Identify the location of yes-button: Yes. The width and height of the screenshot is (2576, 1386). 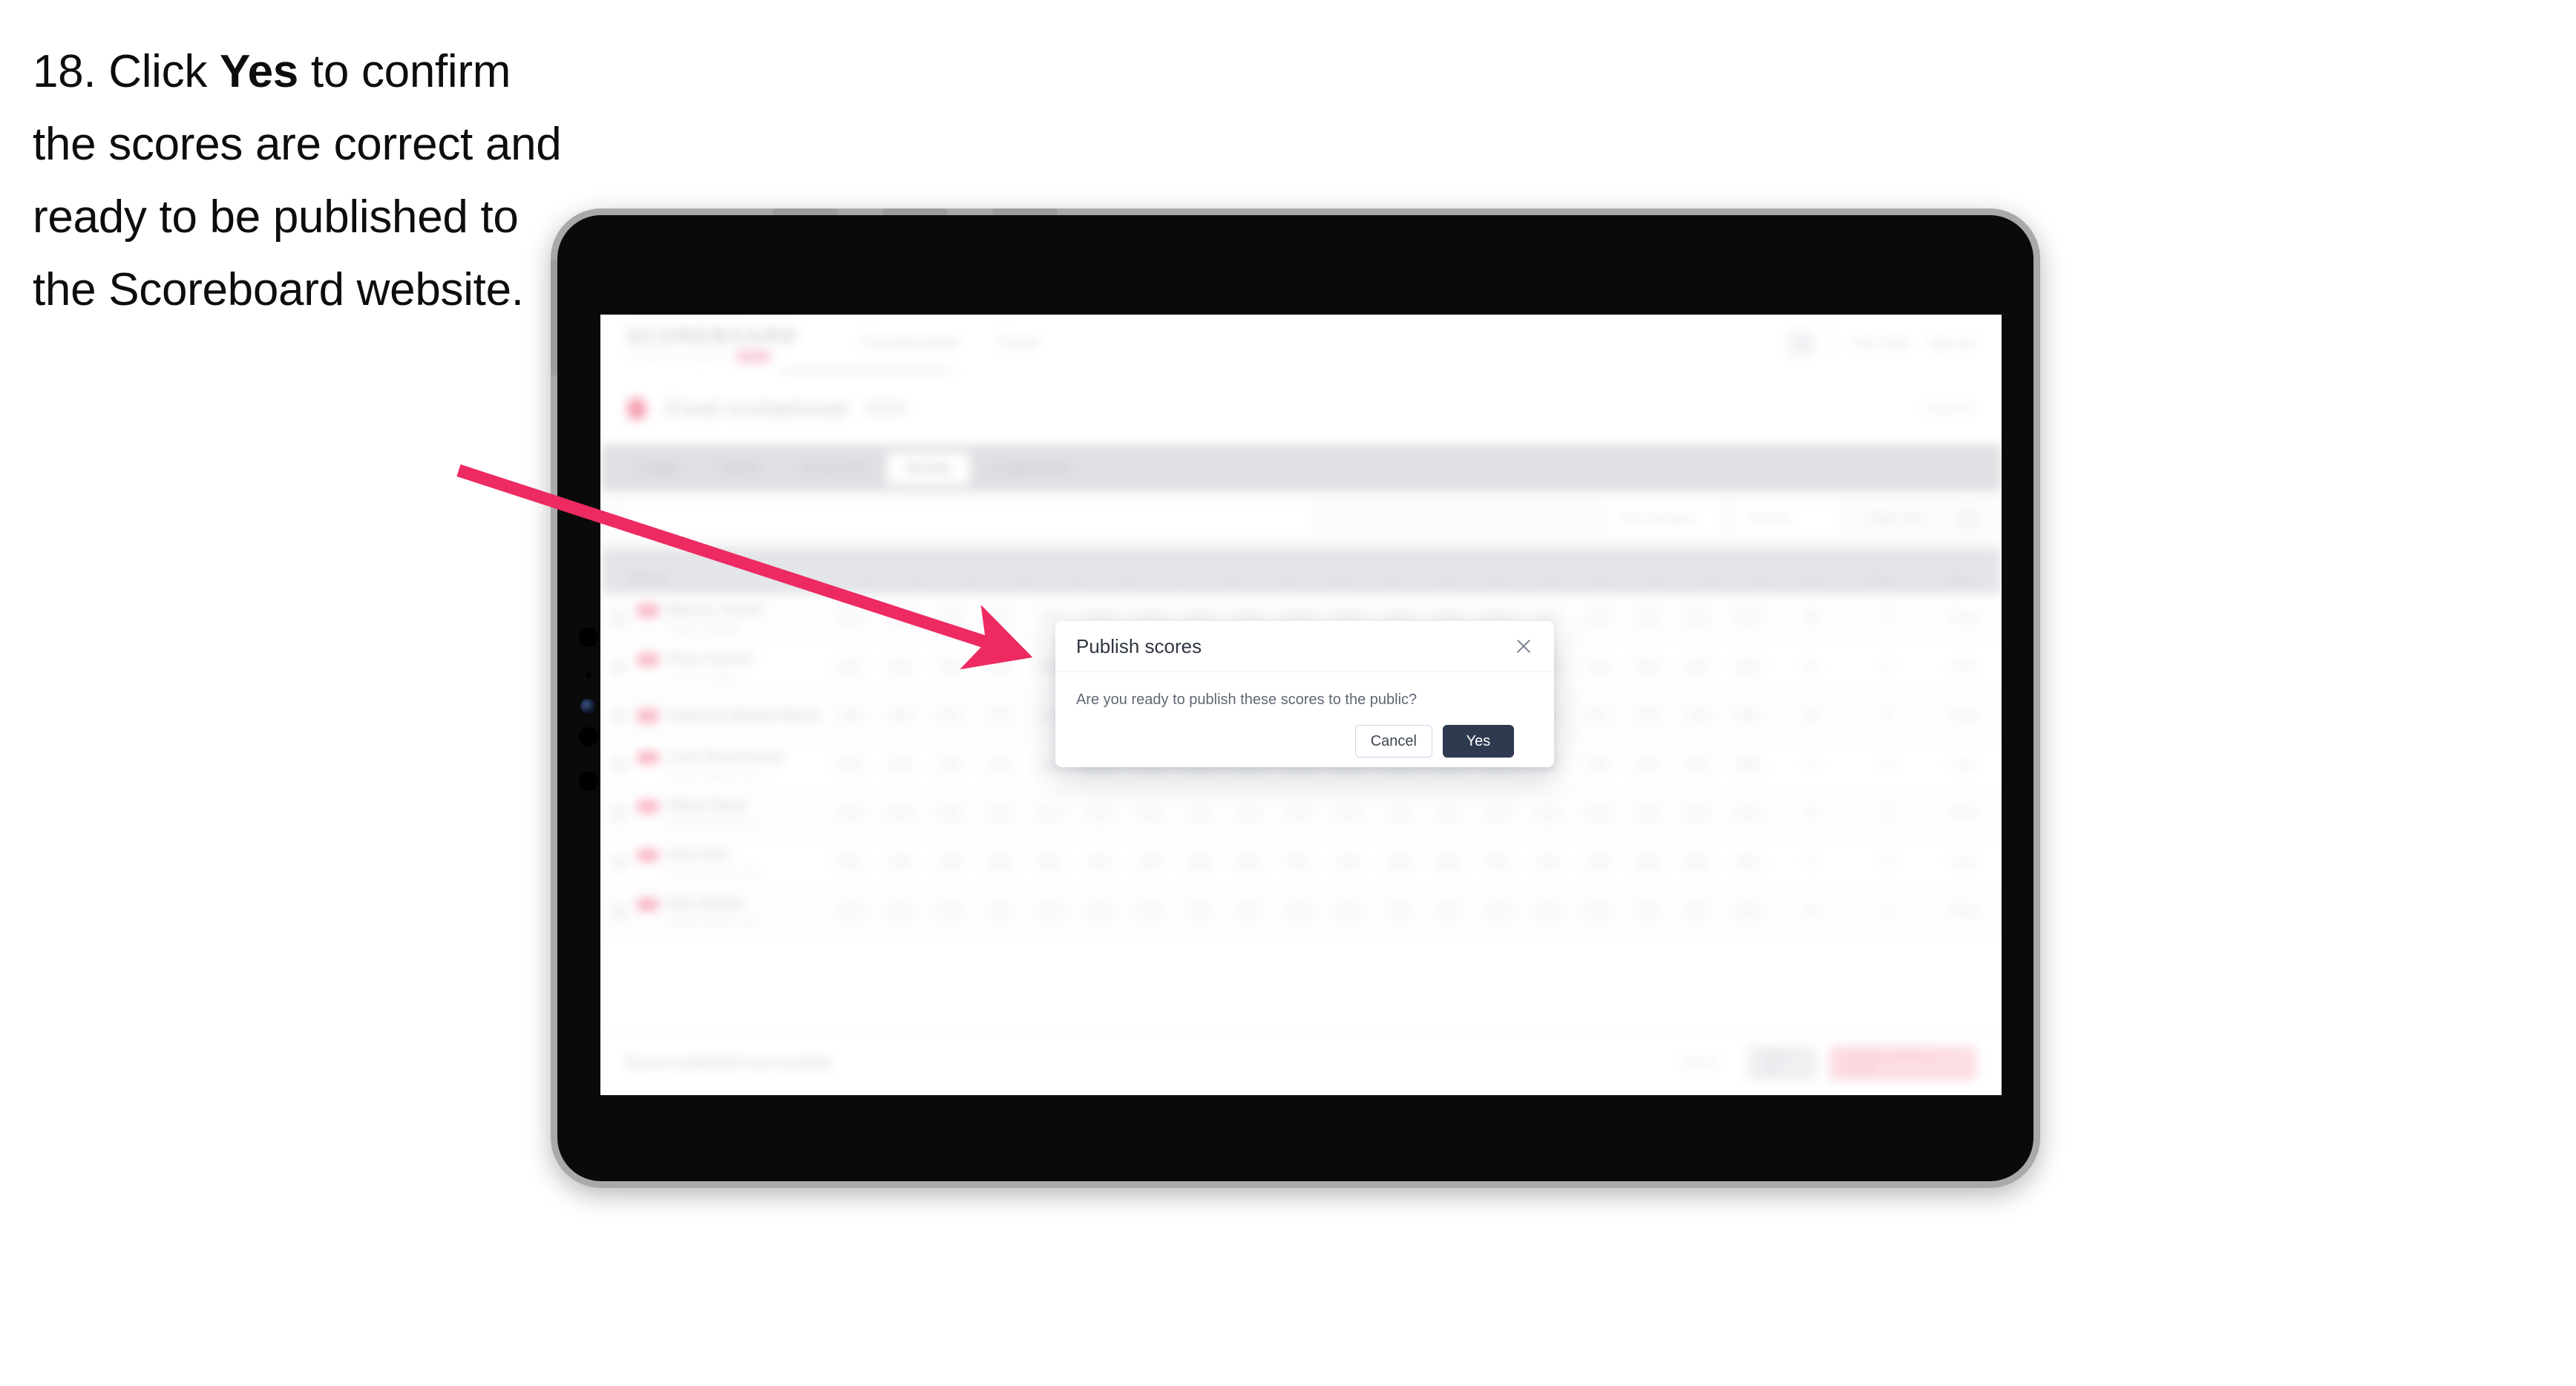
(1478, 741).